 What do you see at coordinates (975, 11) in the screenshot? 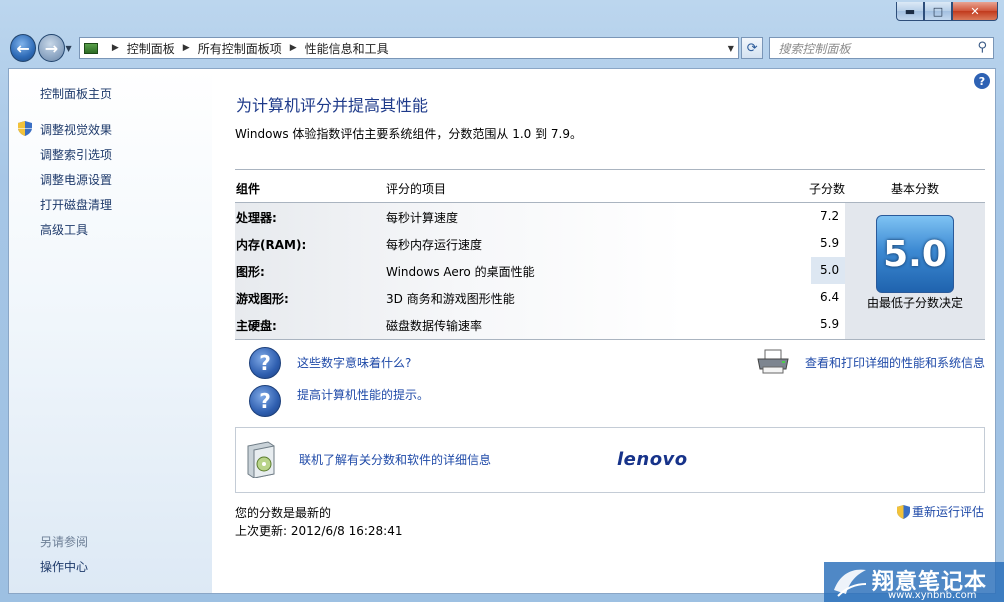
I see `close-button: ✕` at bounding box center [975, 11].